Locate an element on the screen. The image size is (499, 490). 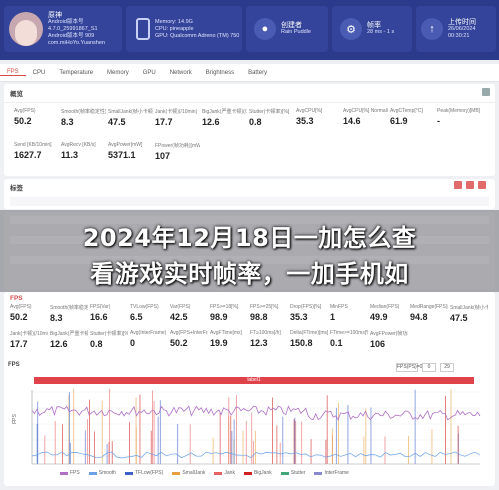
stat-label: Var(FPS) is located at coordinates (180, 307).